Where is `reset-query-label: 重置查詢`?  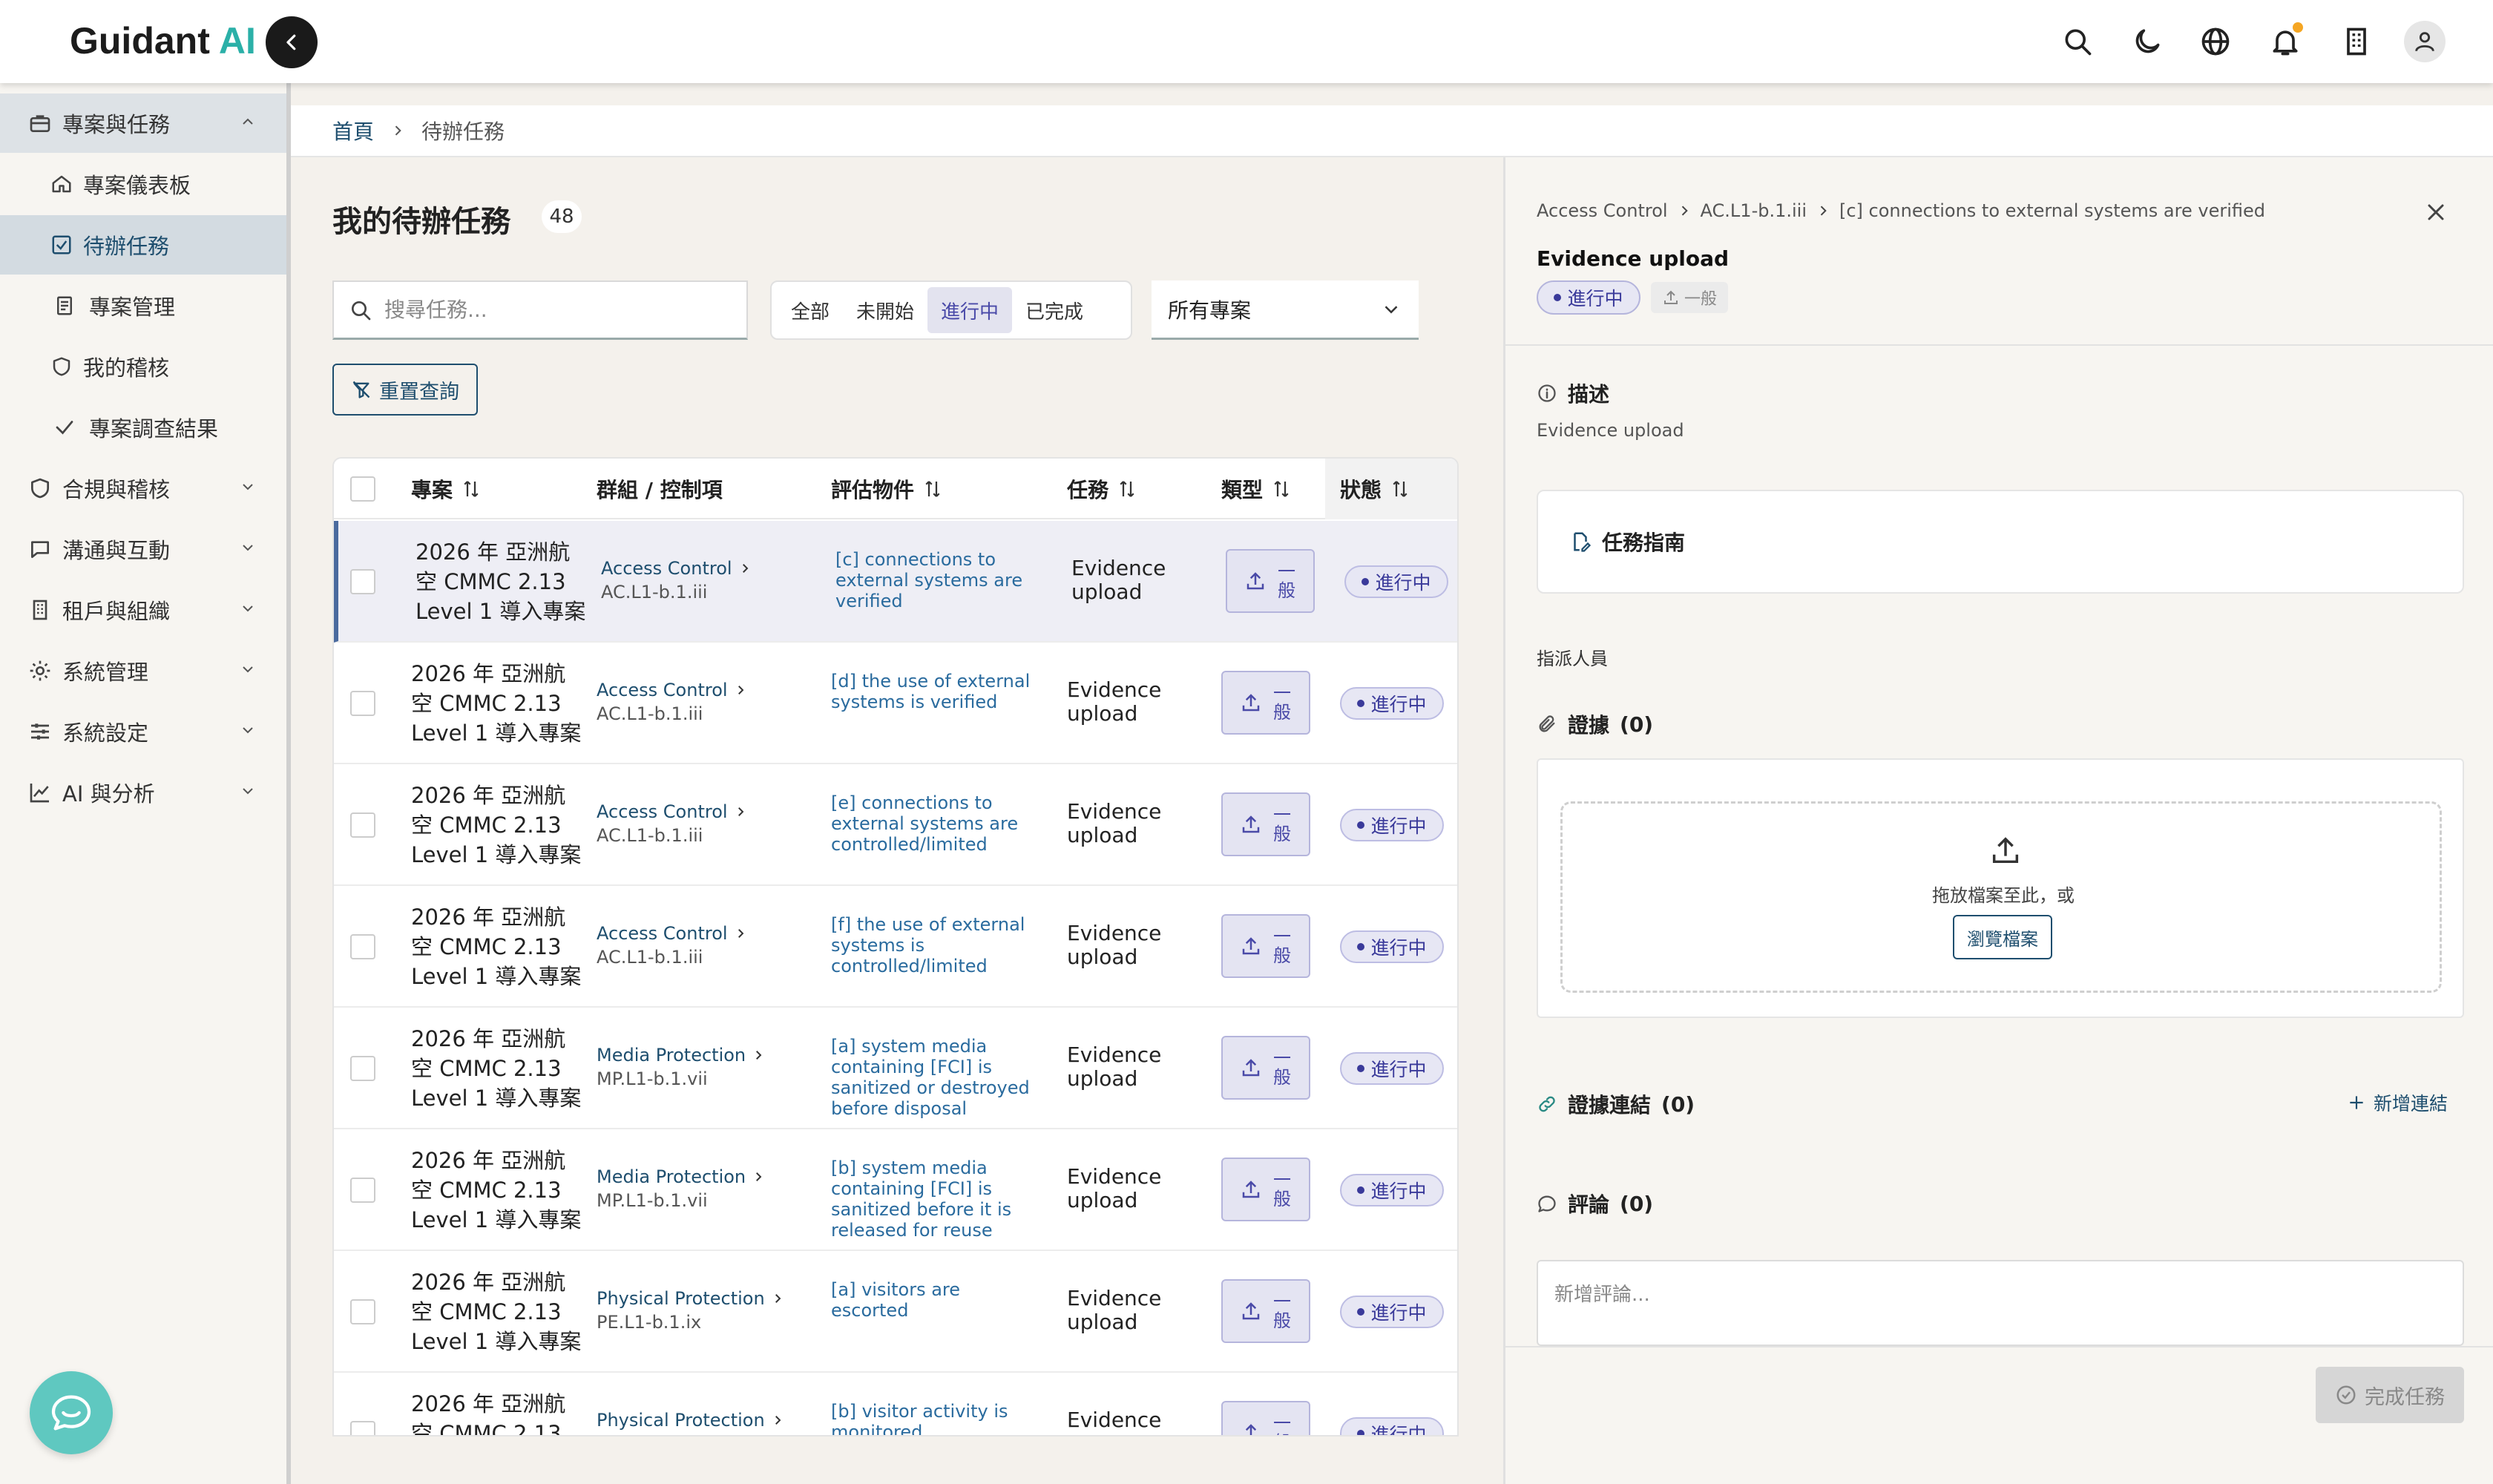 reset-query-label: 重置查詢 is located at coordinates (419, 392).